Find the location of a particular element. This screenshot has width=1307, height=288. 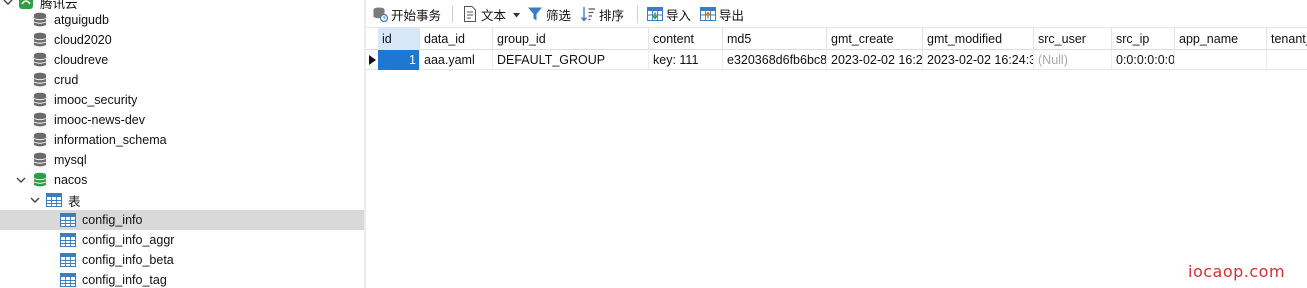

cell-id: 1 is located at coordinates (399, 60).